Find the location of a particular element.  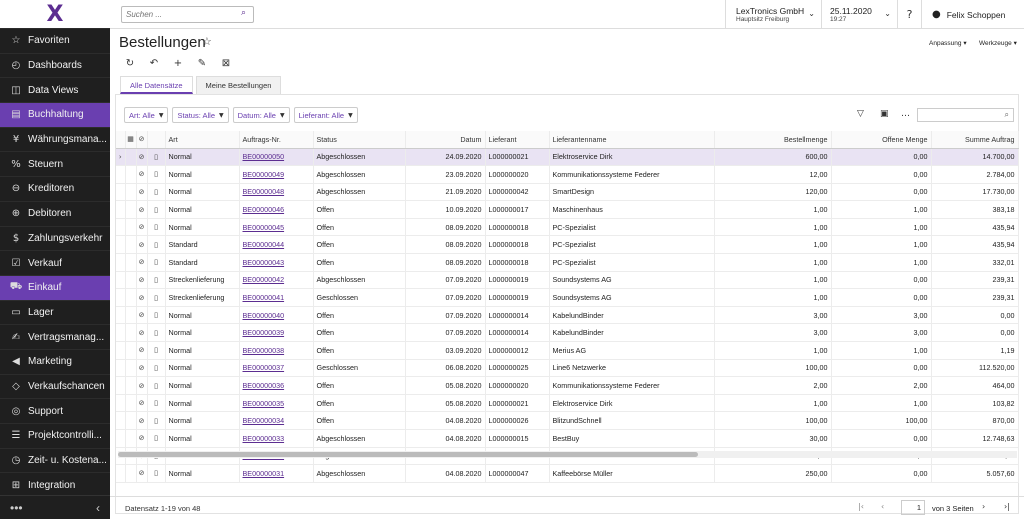

tab-all-records: Alle Datensätze is located at coordinates (156, 85).